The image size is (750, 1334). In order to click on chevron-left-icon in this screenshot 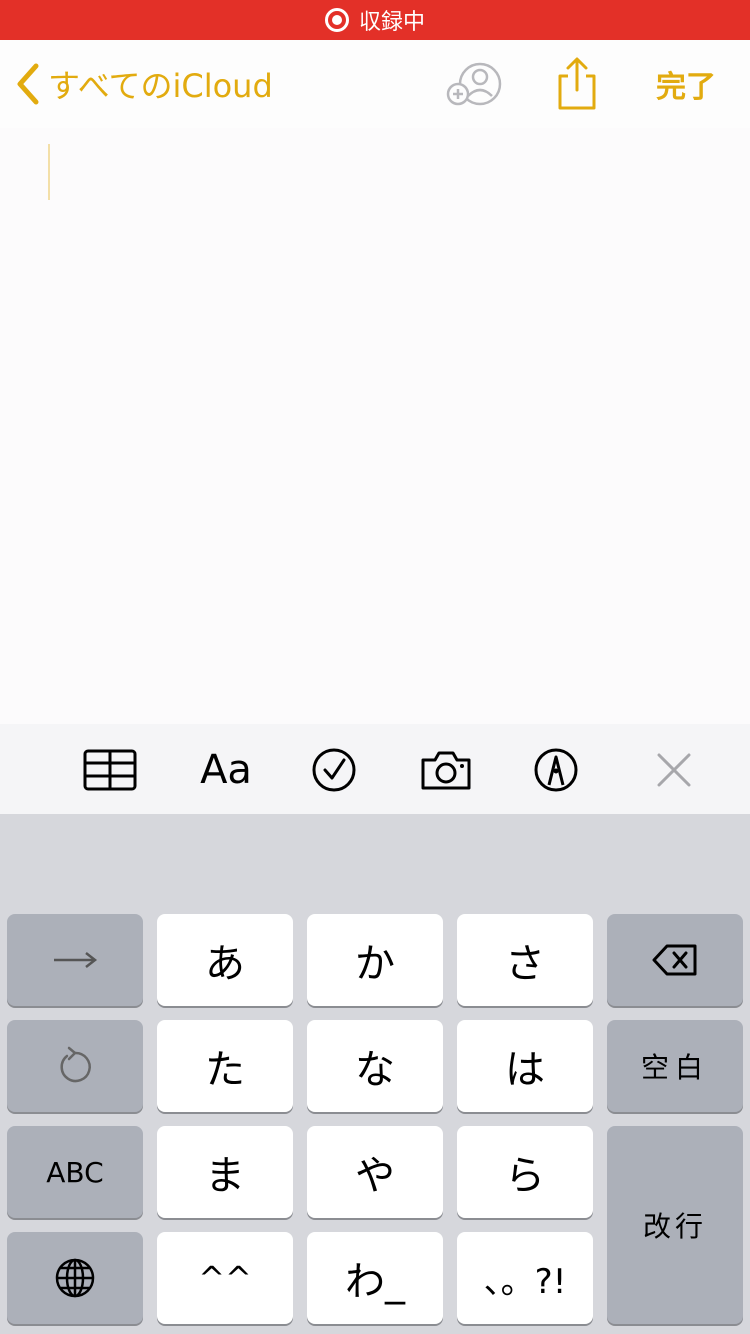, I will do `click(28, 84)`.